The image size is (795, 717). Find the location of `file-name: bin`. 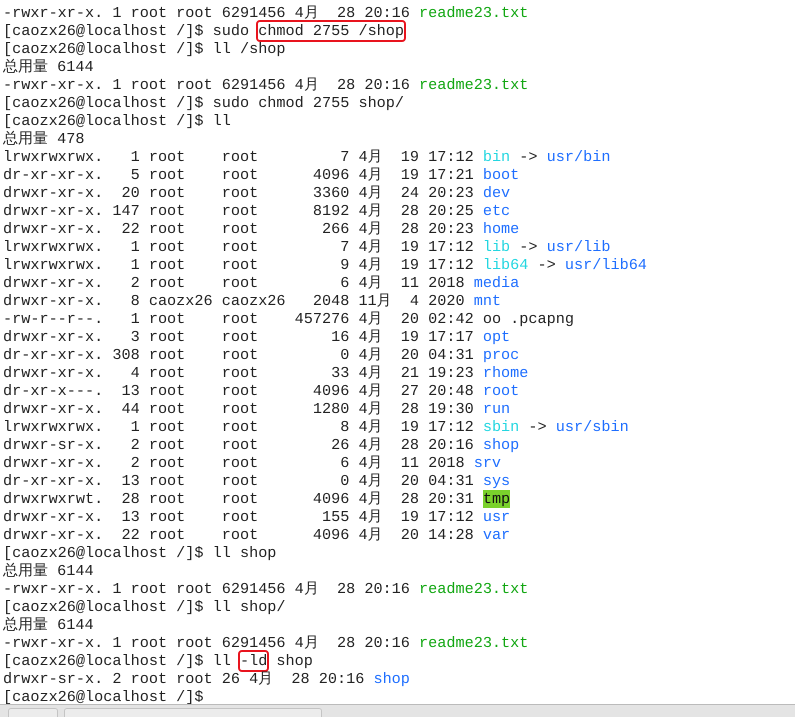

file-name: bin is located at coordinates (496, 157).